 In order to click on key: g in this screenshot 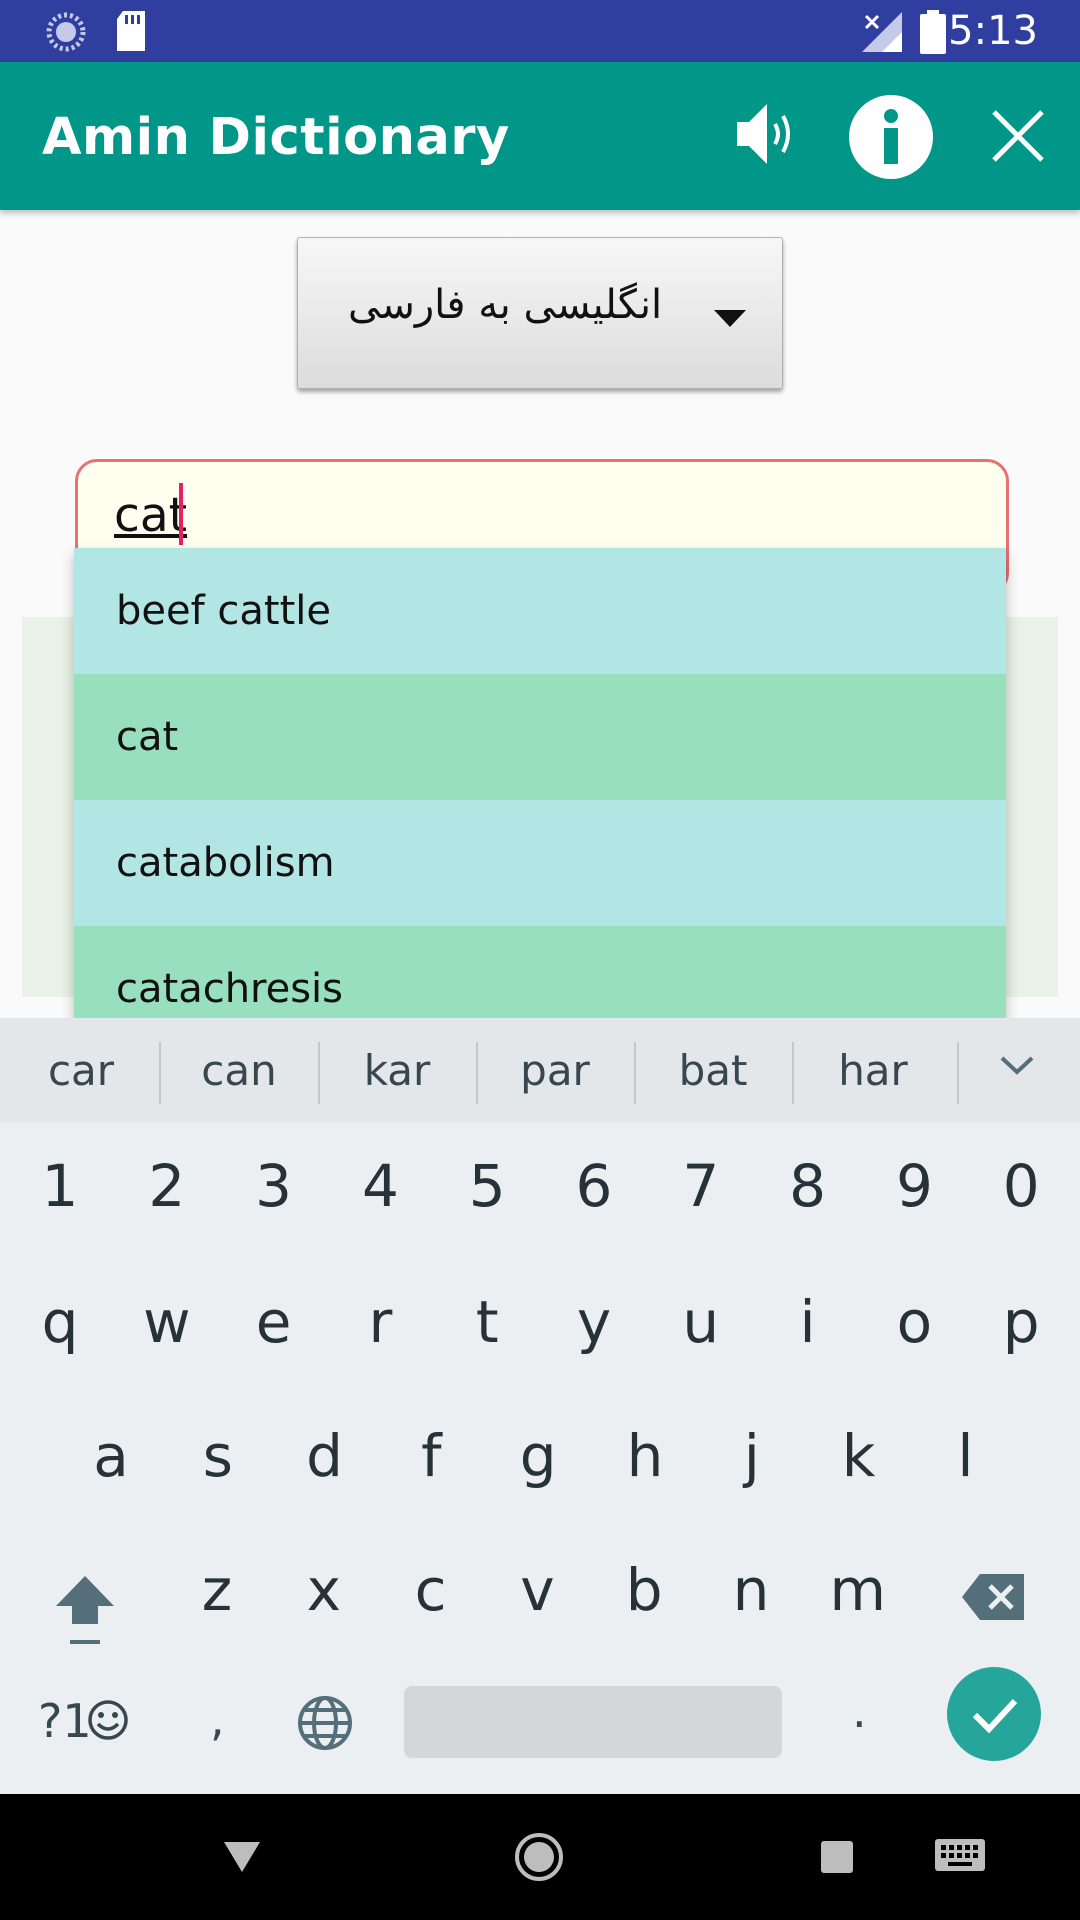, I will do `click(538, 1456)`.